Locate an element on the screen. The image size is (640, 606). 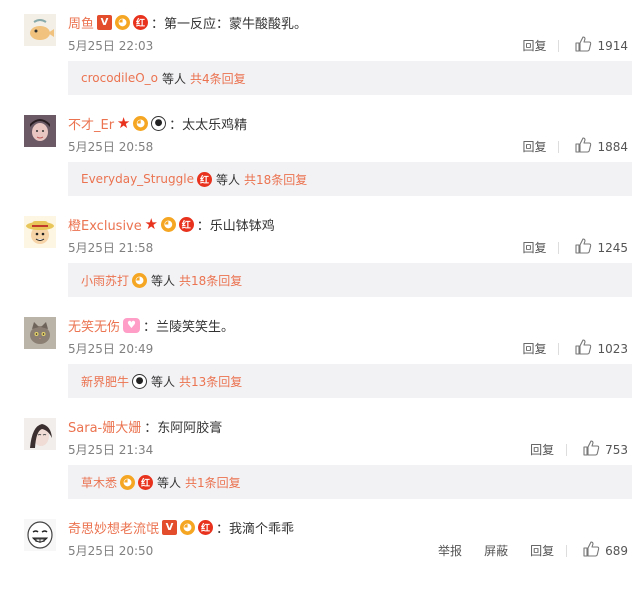
comment-actions: 回复 1884 is located at coordinates (564, 146).